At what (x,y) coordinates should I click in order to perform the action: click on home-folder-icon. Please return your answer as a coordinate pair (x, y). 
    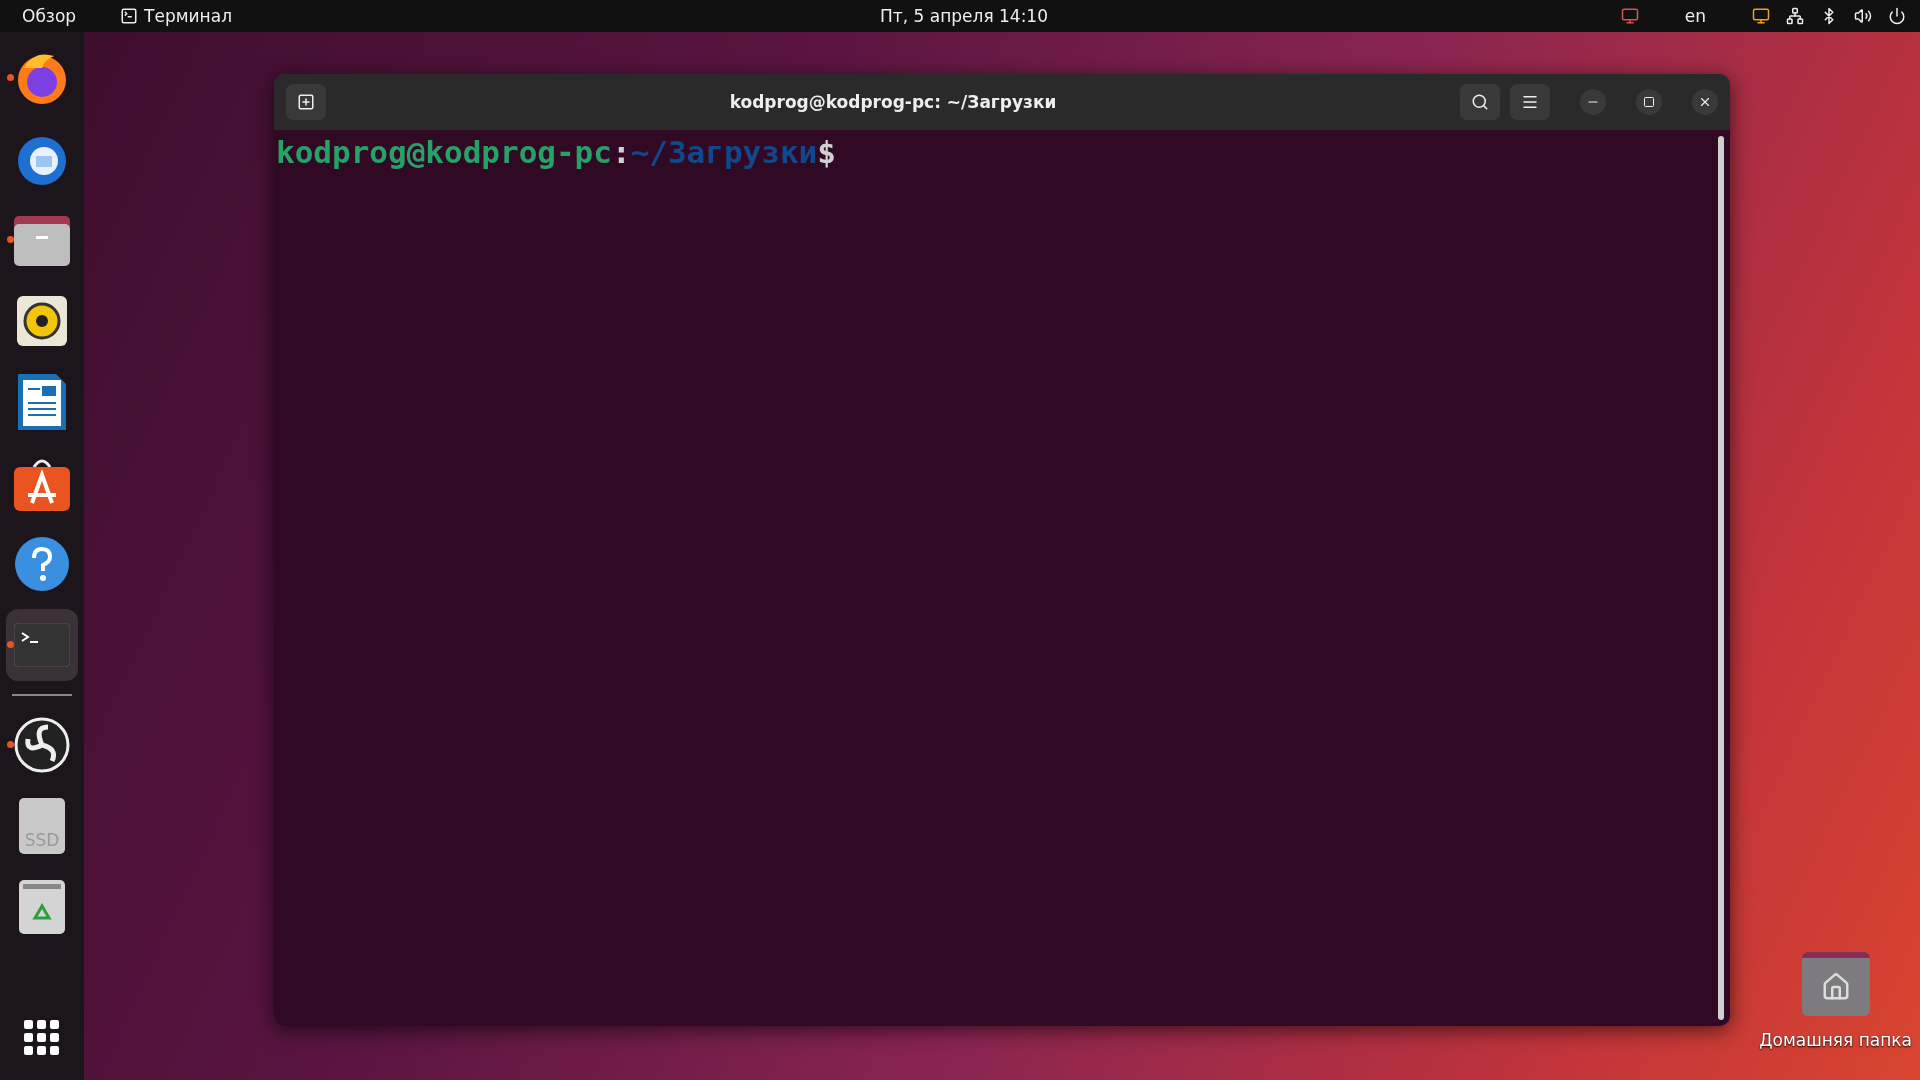
    Looking at the image, I should click on (1835, 984).